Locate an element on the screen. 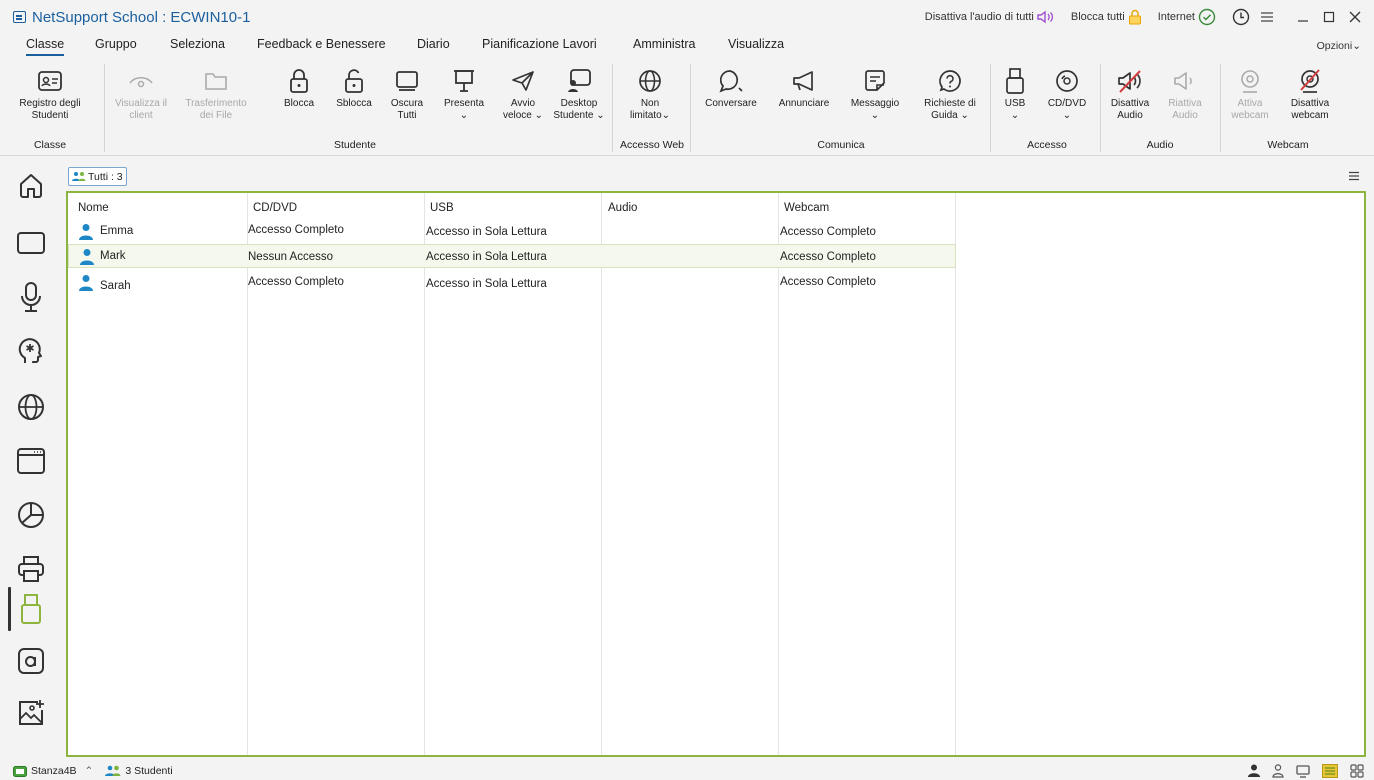  megaphone-icon is located at coordinates (803, 81).